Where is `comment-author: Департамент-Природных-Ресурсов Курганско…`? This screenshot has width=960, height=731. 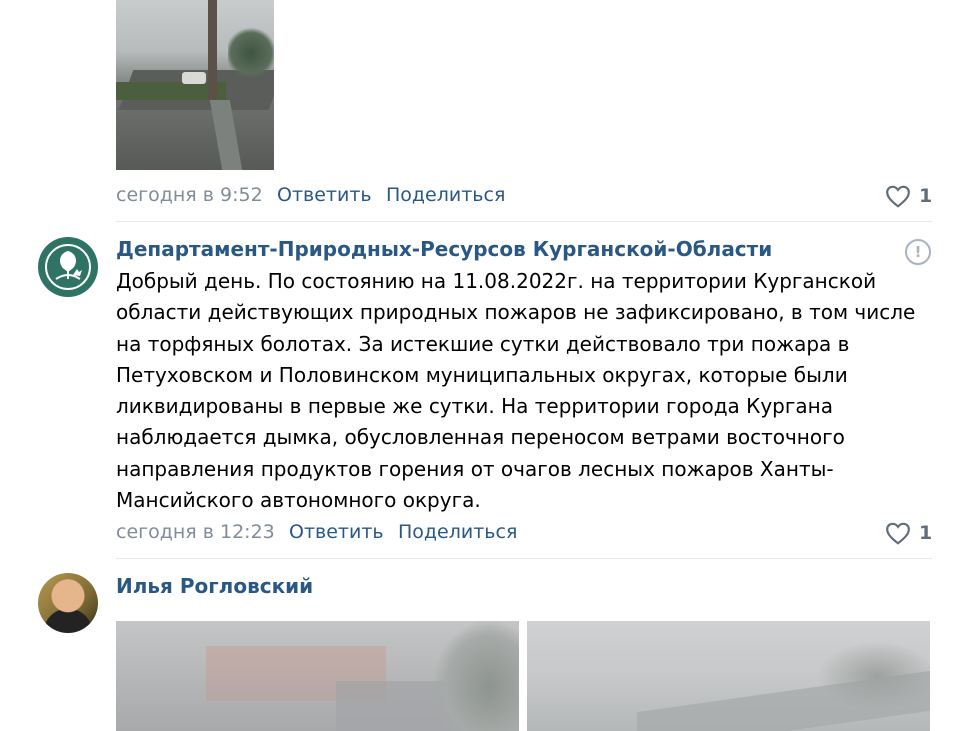 comment-author: Департамент-Природных-Ресурсов Курганско… is located at coordinates (444, 249).